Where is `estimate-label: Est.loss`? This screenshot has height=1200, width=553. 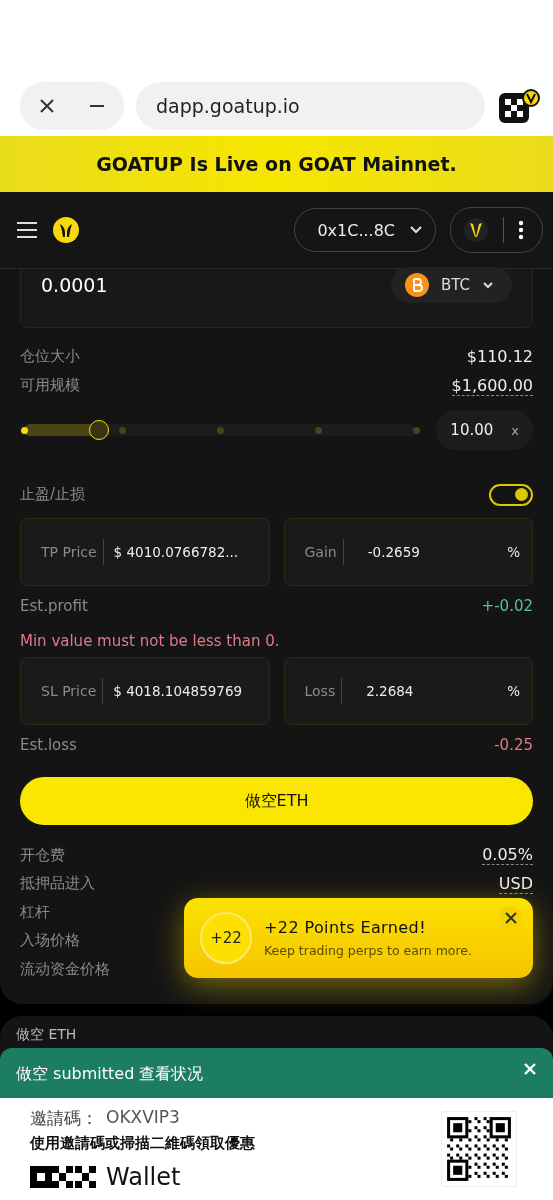 estimate-label: Est.loss is located at coordinates (48, 744).